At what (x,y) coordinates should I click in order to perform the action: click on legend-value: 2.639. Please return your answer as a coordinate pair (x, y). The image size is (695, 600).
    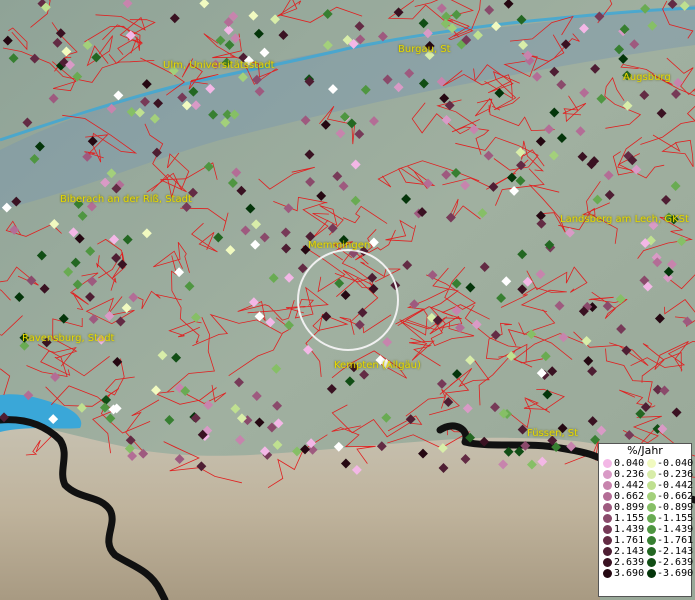
    Looking at the image, I should click on (629, 562).